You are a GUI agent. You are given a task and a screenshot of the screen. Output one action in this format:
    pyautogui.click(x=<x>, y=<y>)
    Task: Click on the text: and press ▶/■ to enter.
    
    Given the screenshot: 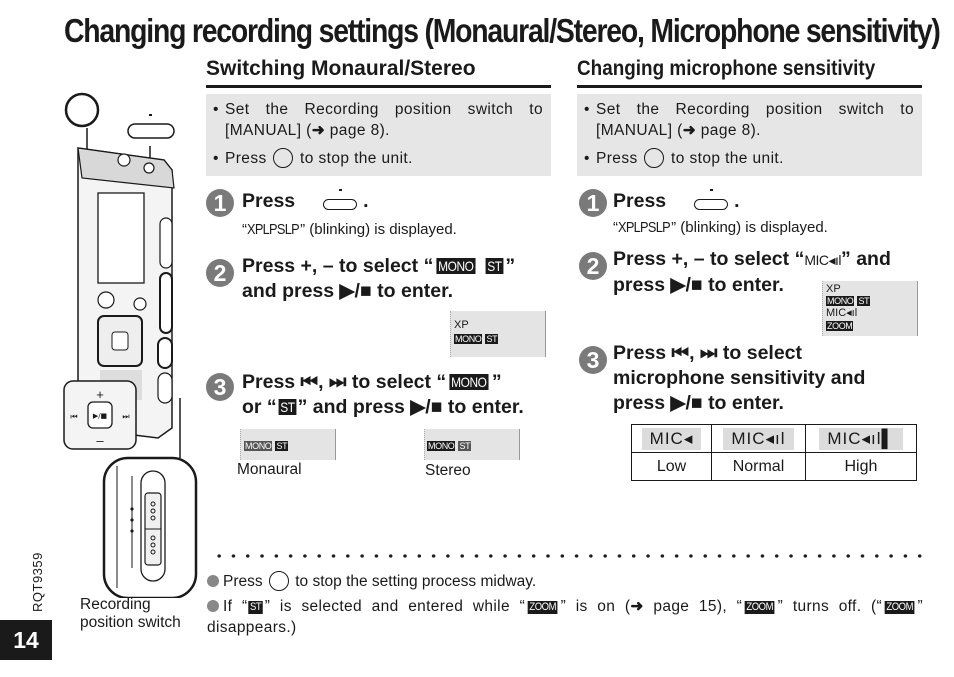 What is the action you would take?
    pyautogui.click(x=347, y=291)
    